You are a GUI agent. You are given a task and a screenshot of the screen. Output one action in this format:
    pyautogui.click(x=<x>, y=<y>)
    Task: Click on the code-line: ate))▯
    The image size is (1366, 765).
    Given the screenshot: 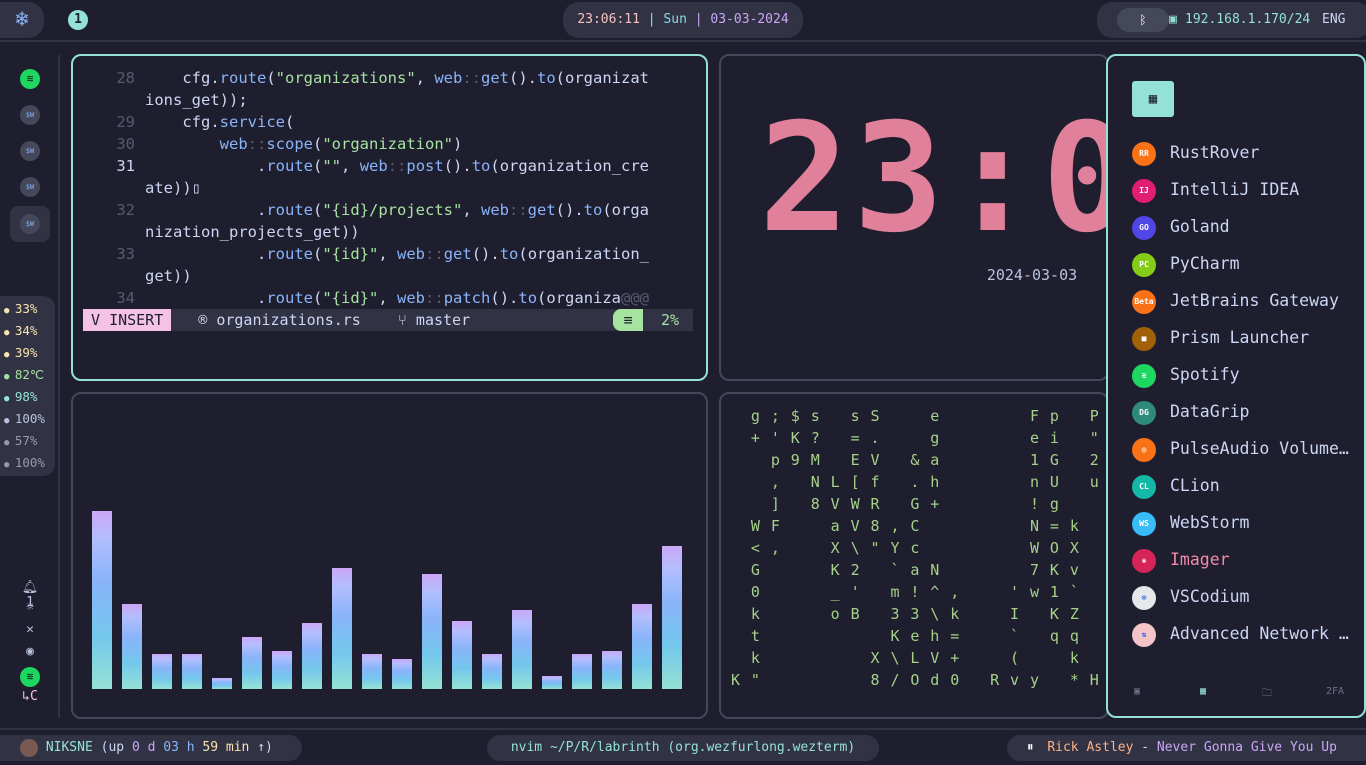 What is the action you would take?
    pyautogui.click(x=383, y=188)
    